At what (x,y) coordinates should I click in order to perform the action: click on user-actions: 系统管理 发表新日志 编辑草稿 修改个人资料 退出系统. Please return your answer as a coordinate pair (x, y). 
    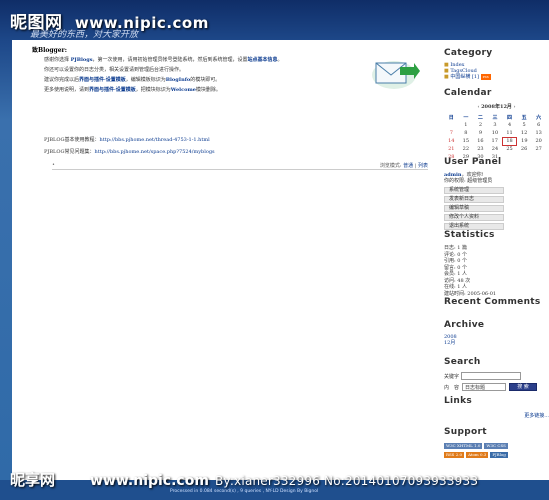
    Looking at the image, I should click on (496, 208).